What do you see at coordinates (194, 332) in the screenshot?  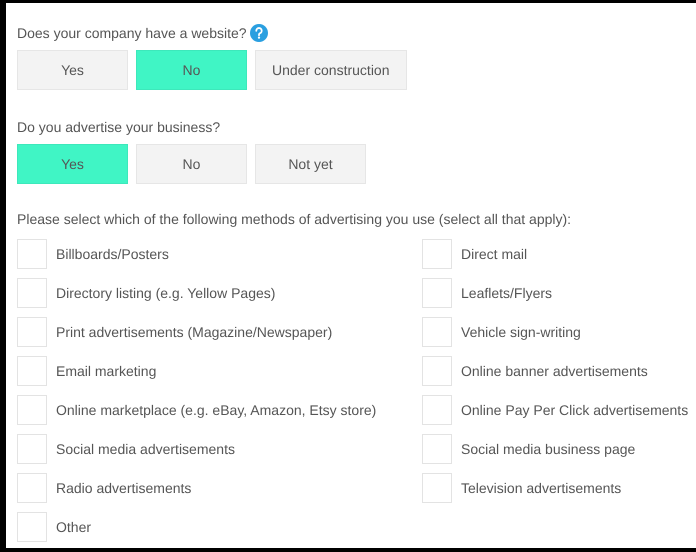 I see `checkbox-label: Print advertisements (Magazine/Newspaper)` at bounding box center [194, 332].